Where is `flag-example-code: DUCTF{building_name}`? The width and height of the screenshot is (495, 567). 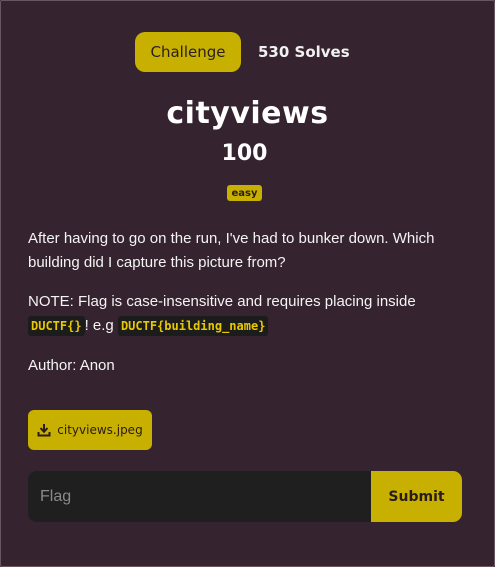
flag-example-code: DUCTF{building_name} is located at coordinates (193, 326).